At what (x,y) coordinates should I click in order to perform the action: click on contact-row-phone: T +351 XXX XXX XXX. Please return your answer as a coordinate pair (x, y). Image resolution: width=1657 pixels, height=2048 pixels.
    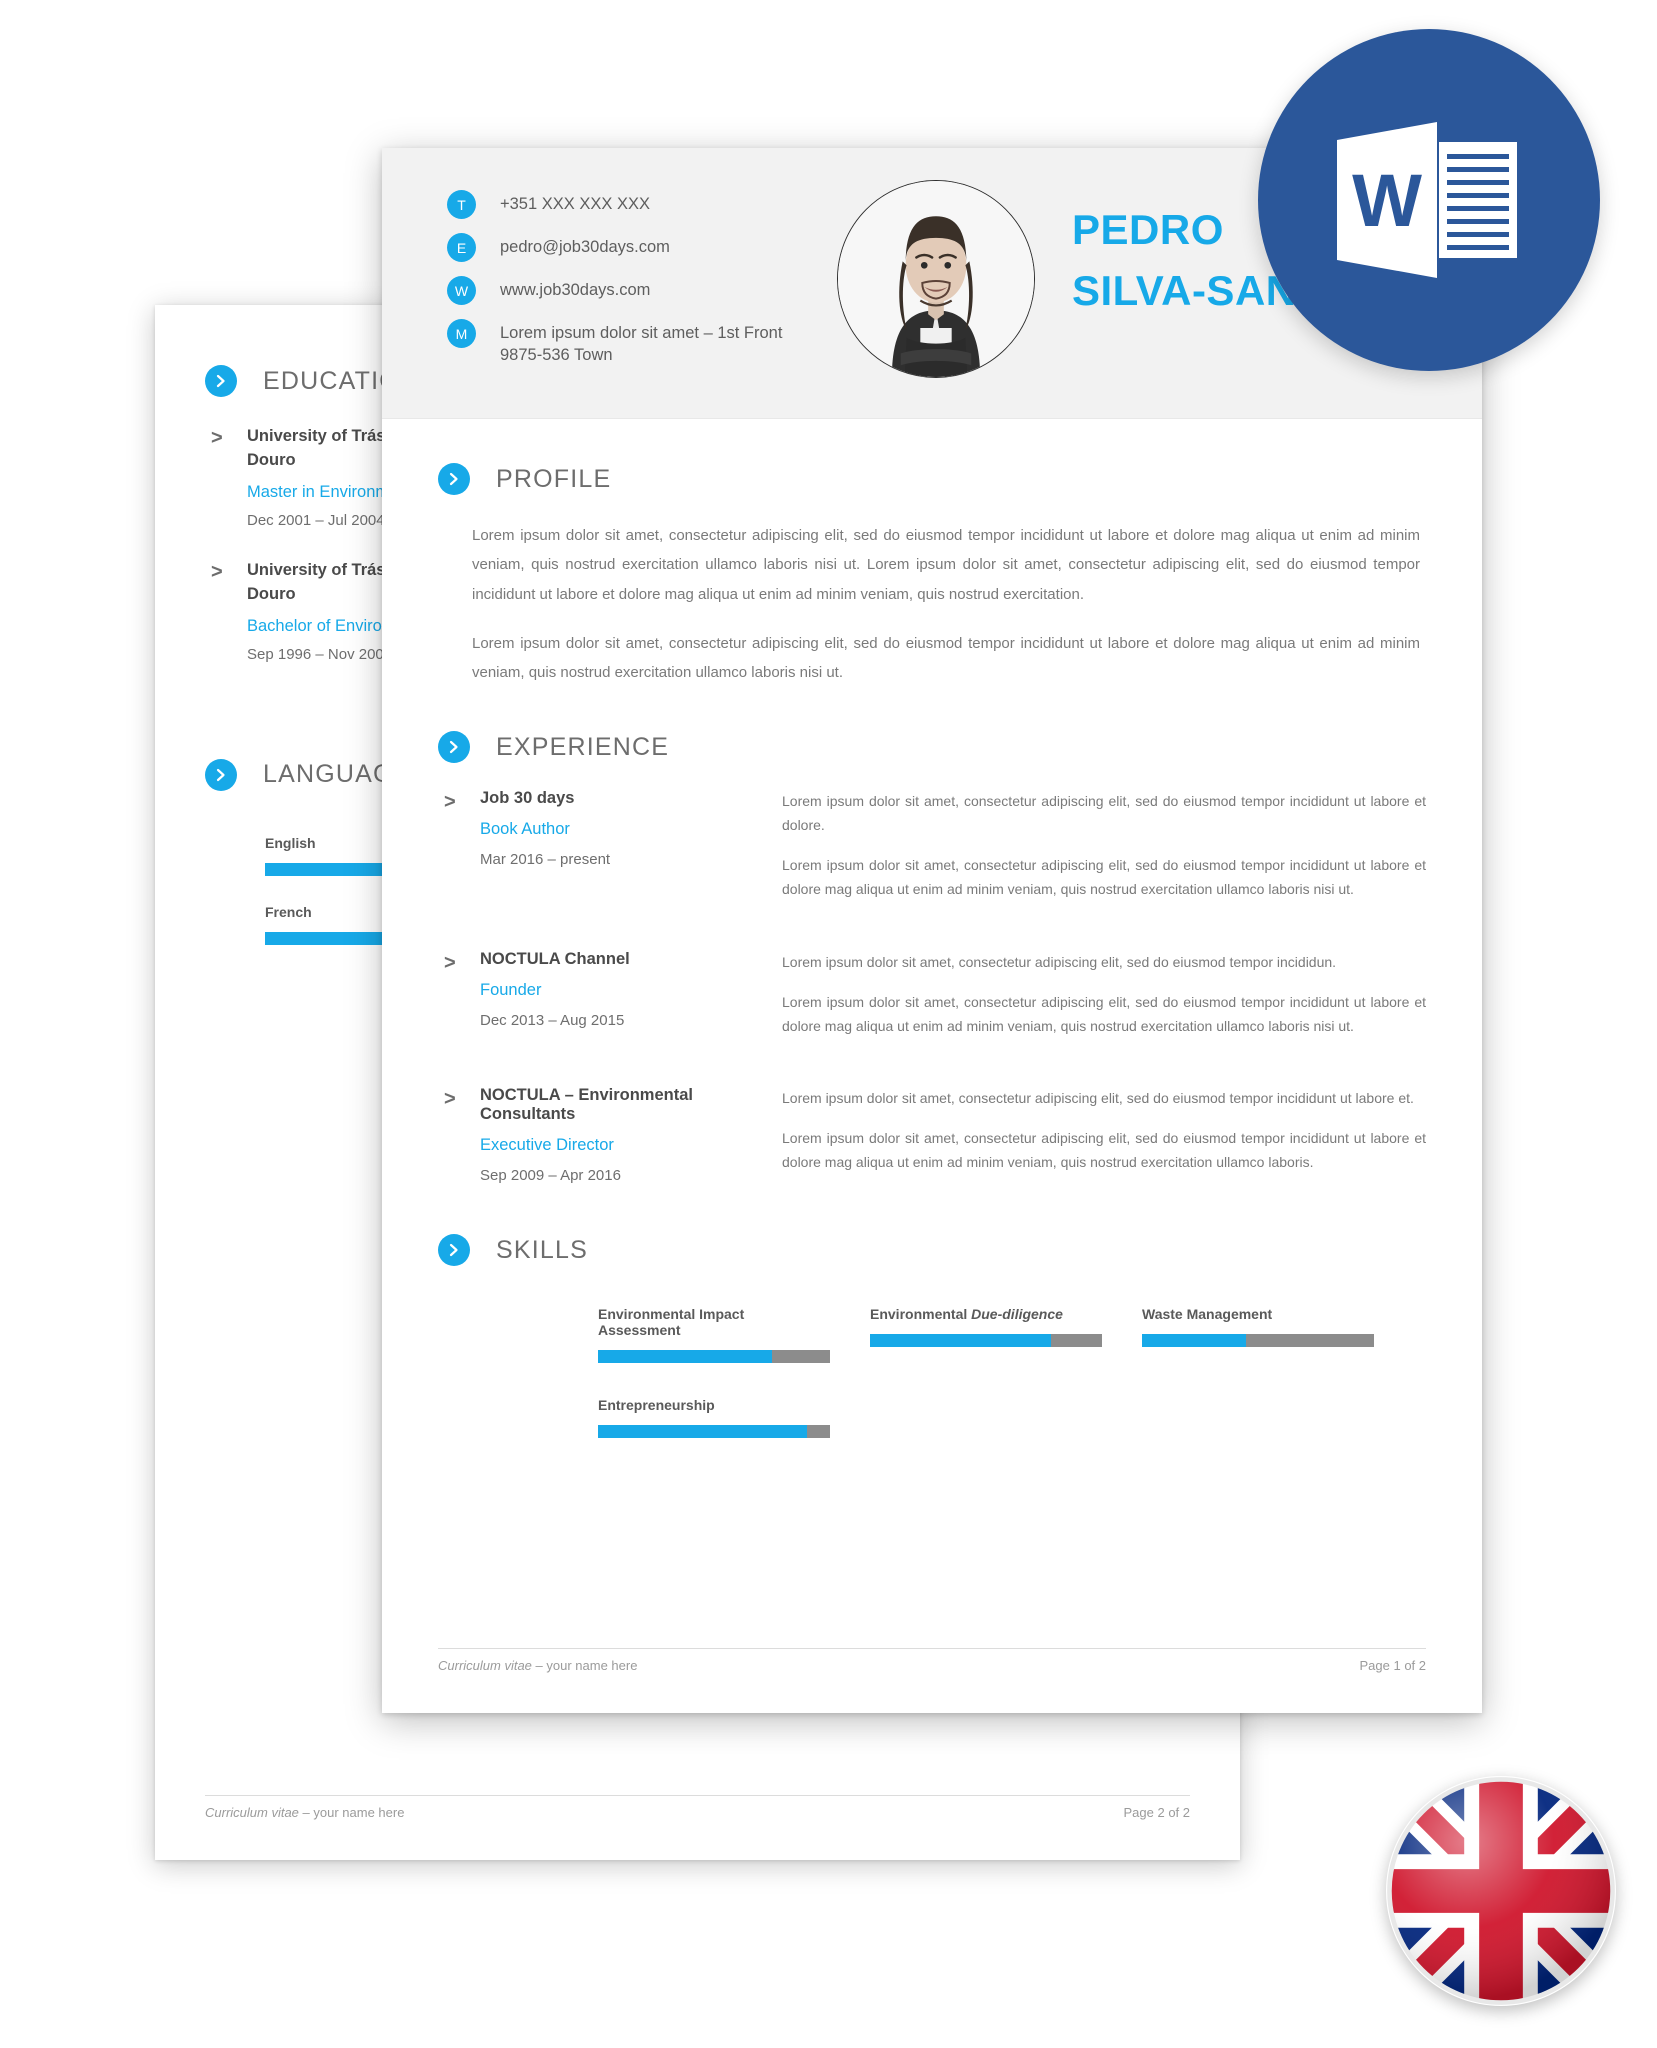
    Looking at the image, I should click on (614, 204).